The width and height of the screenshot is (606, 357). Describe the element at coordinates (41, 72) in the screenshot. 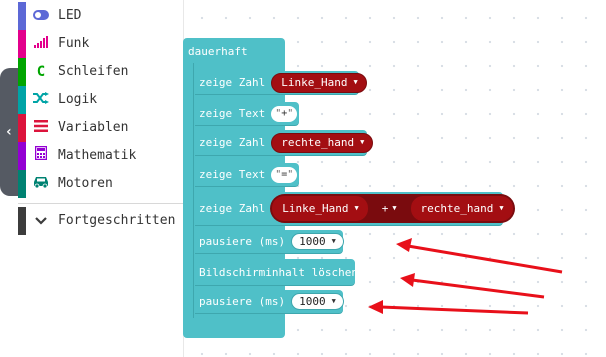

I see `refresh-icon: C` at that location.